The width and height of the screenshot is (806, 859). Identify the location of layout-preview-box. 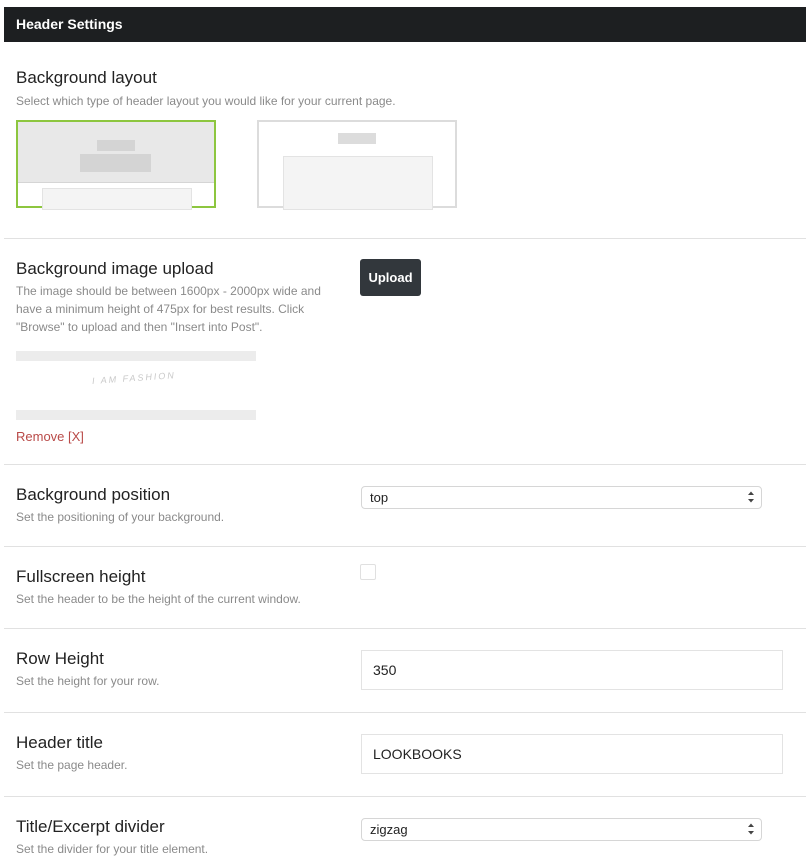
(358, 183).